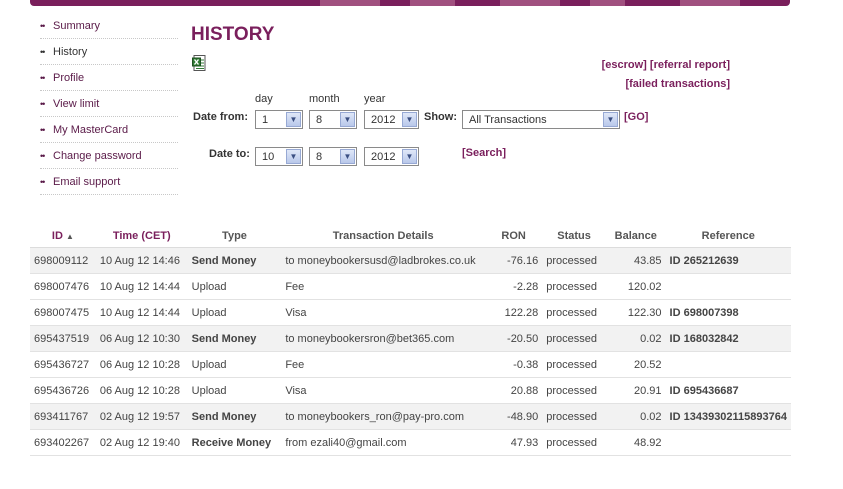 The image size is (843, 489). What do you see at coordinates (109, 104) in the screenshot?
I see `sidebar-item-view-limit: •• View limit` at bounding box center [109, 104].